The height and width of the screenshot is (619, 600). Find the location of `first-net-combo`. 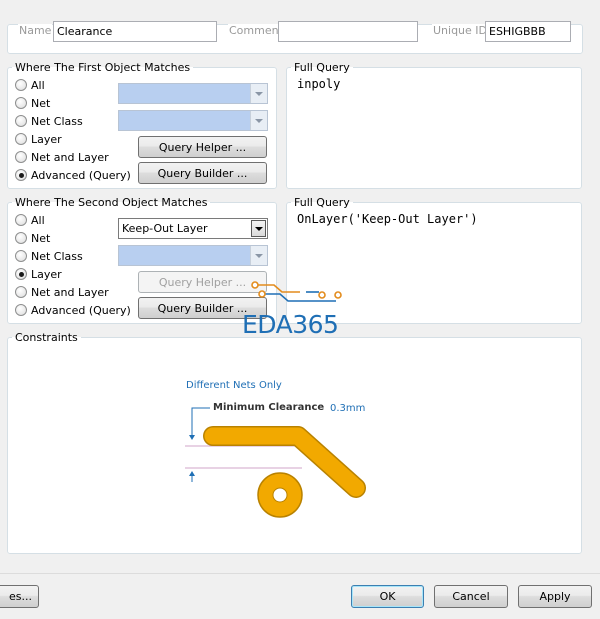

first-net-combo is located at coordinates (193, 93).